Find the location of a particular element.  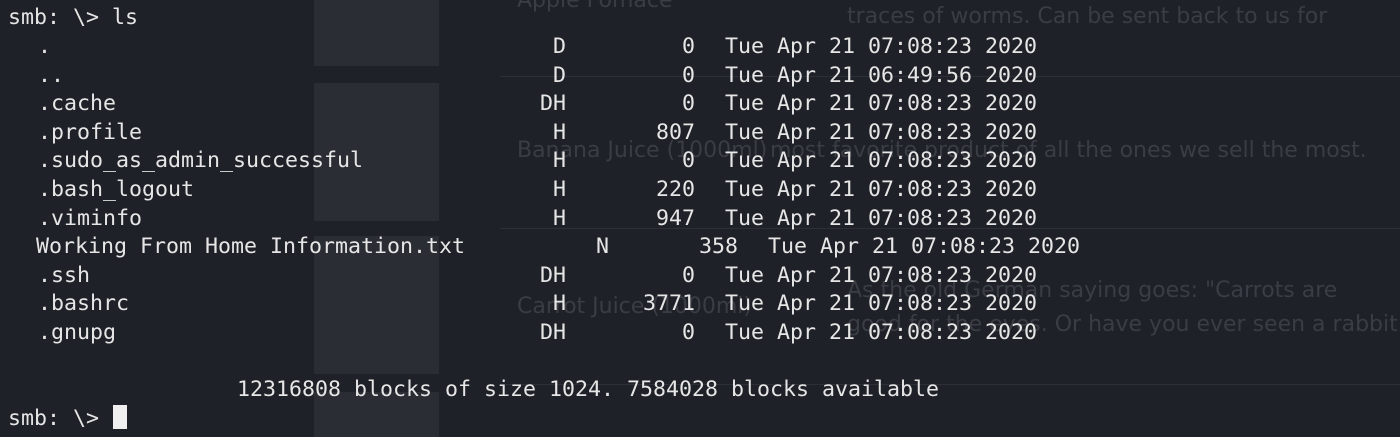

list-item: .bash_logout H 220 Tue Apr 21 07:08:23 2020 is located at coordinates (700, 190).